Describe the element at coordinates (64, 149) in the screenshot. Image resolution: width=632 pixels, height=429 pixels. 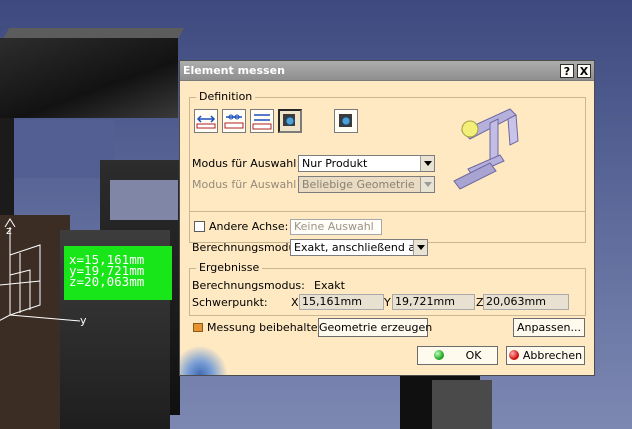
I see `part-opening` at that location.